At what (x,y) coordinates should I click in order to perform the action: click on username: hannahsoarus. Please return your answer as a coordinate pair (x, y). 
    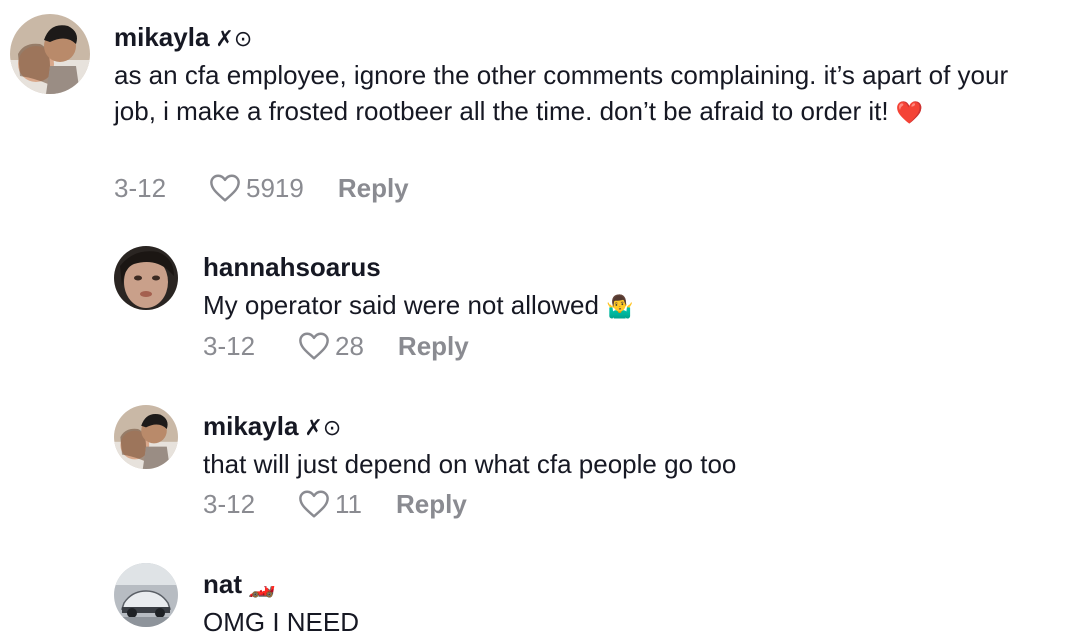
    Looking at the image, I should click on (292, 267).